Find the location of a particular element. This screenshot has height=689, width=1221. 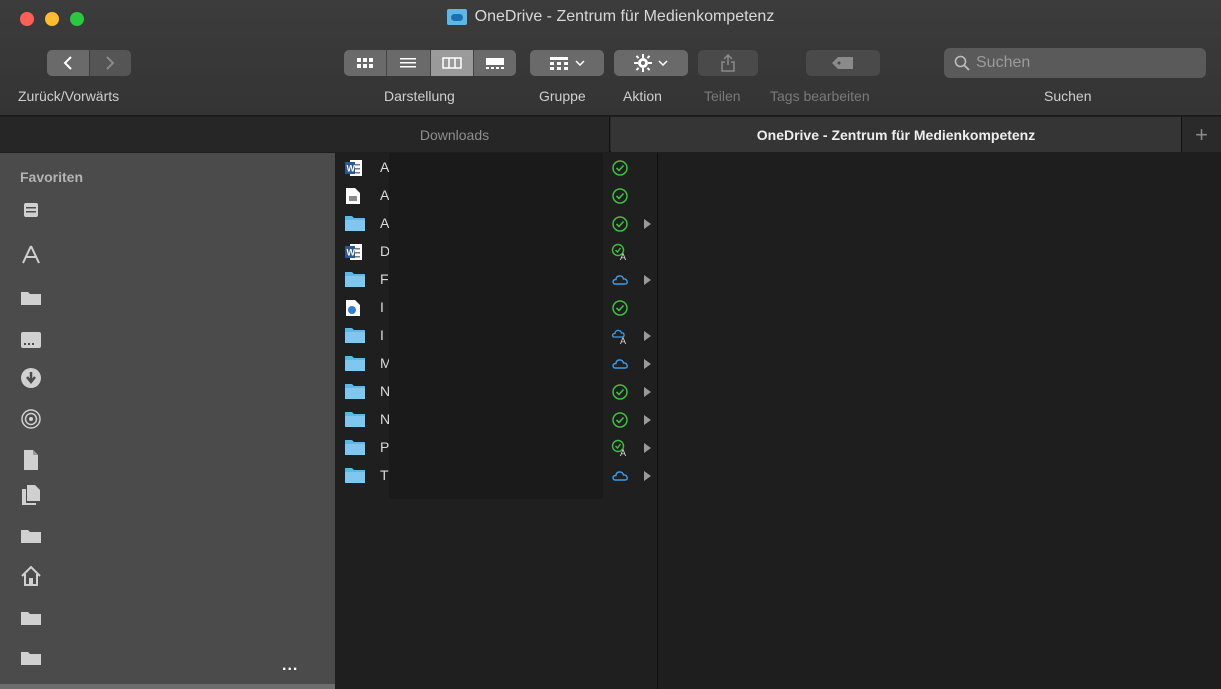

chevron-right-icon is located at coordinates (110, 63).